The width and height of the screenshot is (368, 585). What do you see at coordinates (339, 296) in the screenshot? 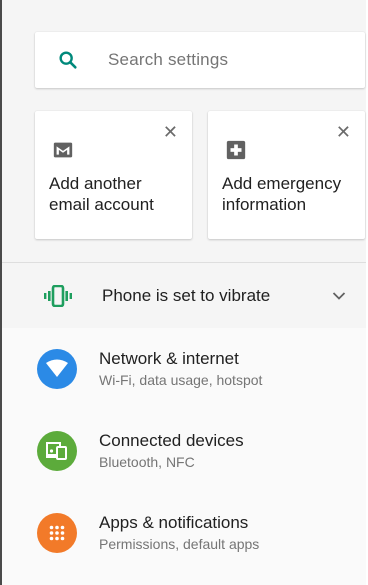
I see `chevron-down-icon` at bounding box center [339, 296].